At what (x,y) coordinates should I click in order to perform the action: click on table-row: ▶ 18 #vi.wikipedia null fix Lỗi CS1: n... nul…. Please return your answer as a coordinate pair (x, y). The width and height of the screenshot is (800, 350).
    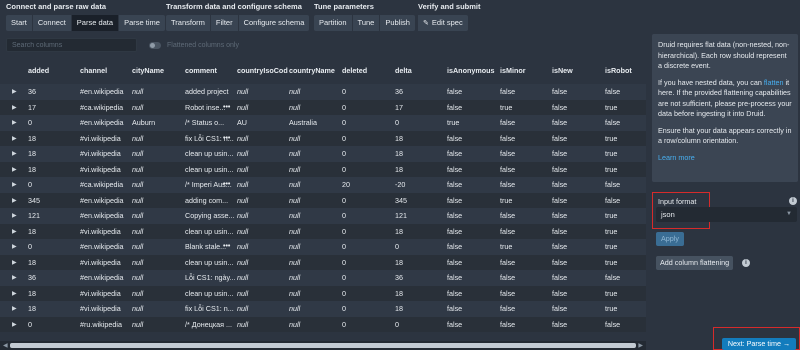
    Looking at the image, I should click on (323, 309).